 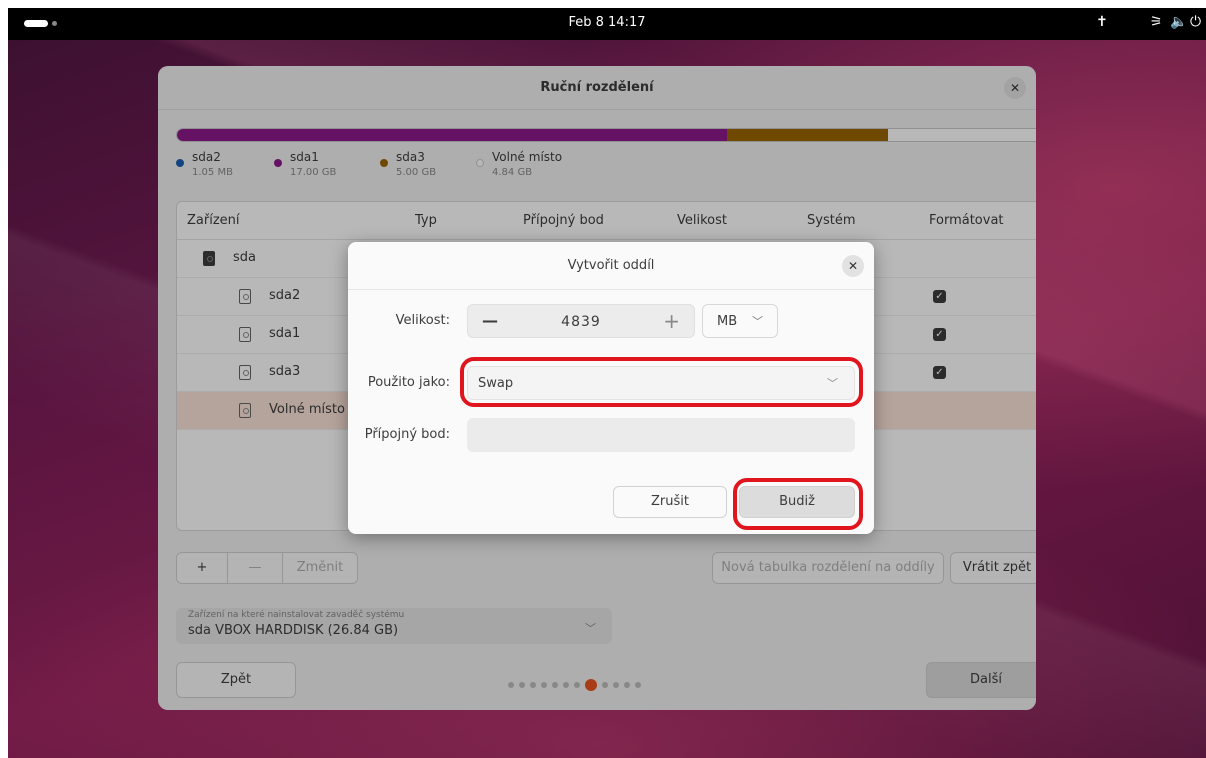 I want to click on size-label: Velikost:, so click(x=422, y=320).